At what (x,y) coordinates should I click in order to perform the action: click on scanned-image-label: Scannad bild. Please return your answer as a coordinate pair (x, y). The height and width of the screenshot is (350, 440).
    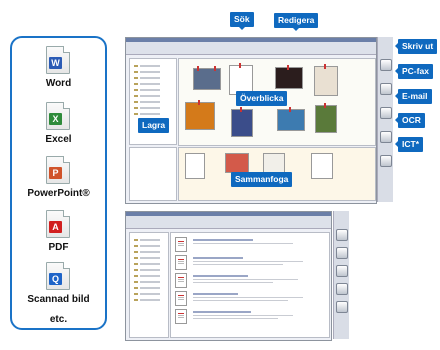
    Looking at the image, I should click on (58, 299).